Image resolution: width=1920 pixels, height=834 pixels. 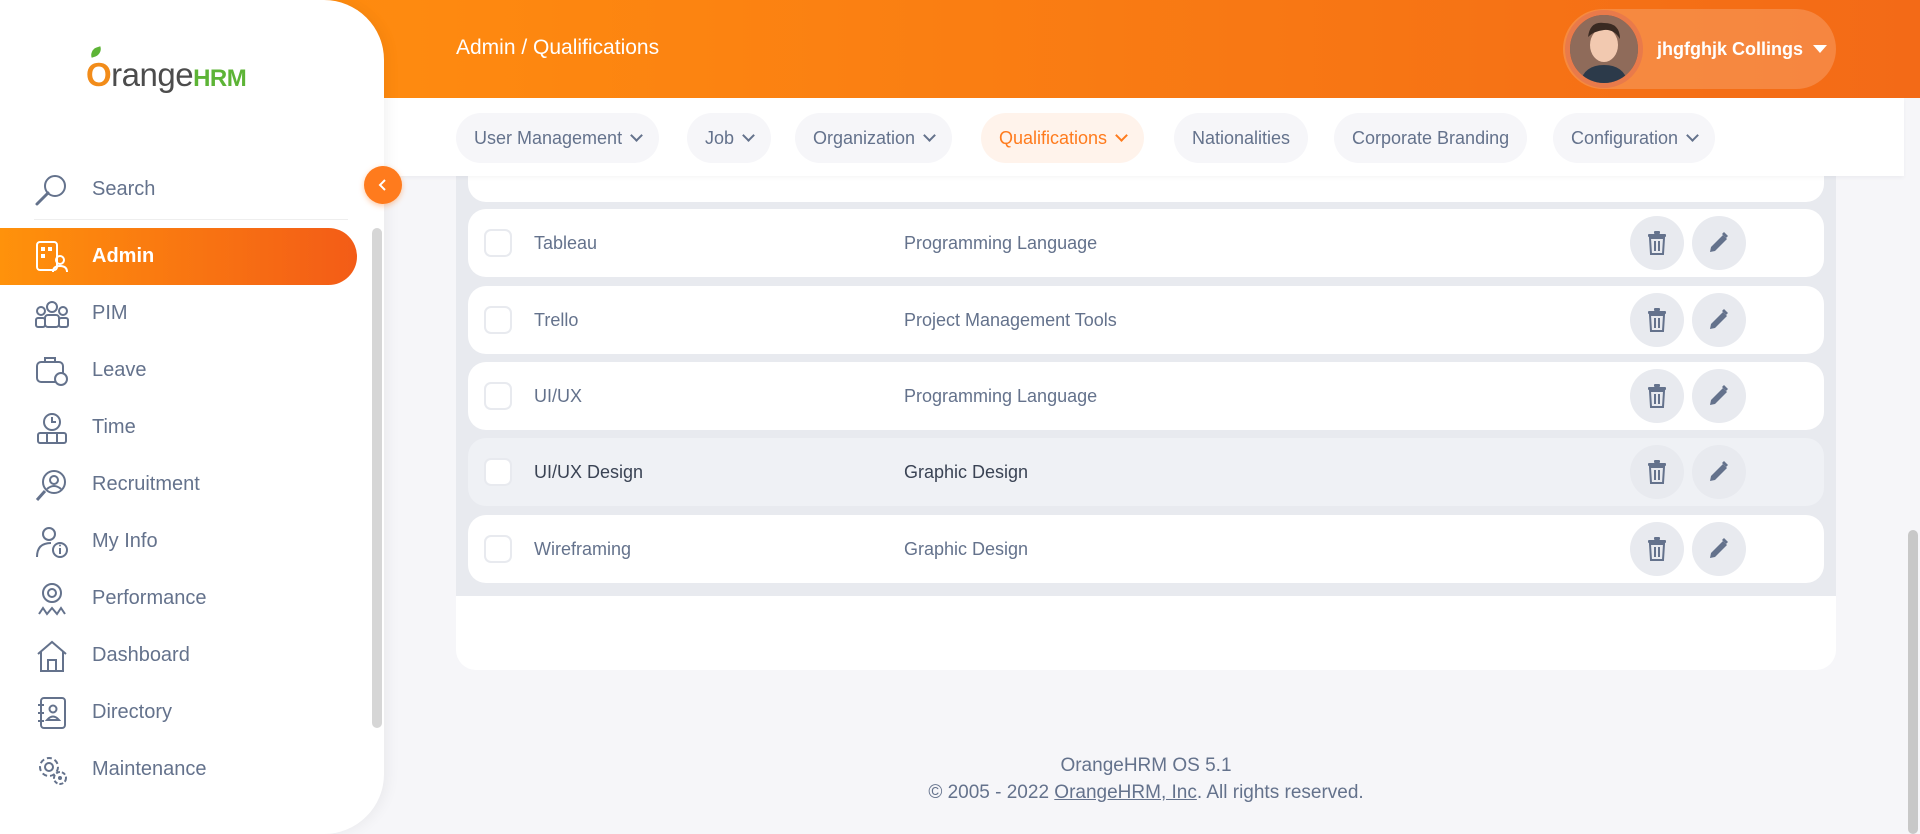 What do you see at coordinates (1820, 49) in the screenshot?
I see `caret-down-icon` at bounding box center [1820, 49].